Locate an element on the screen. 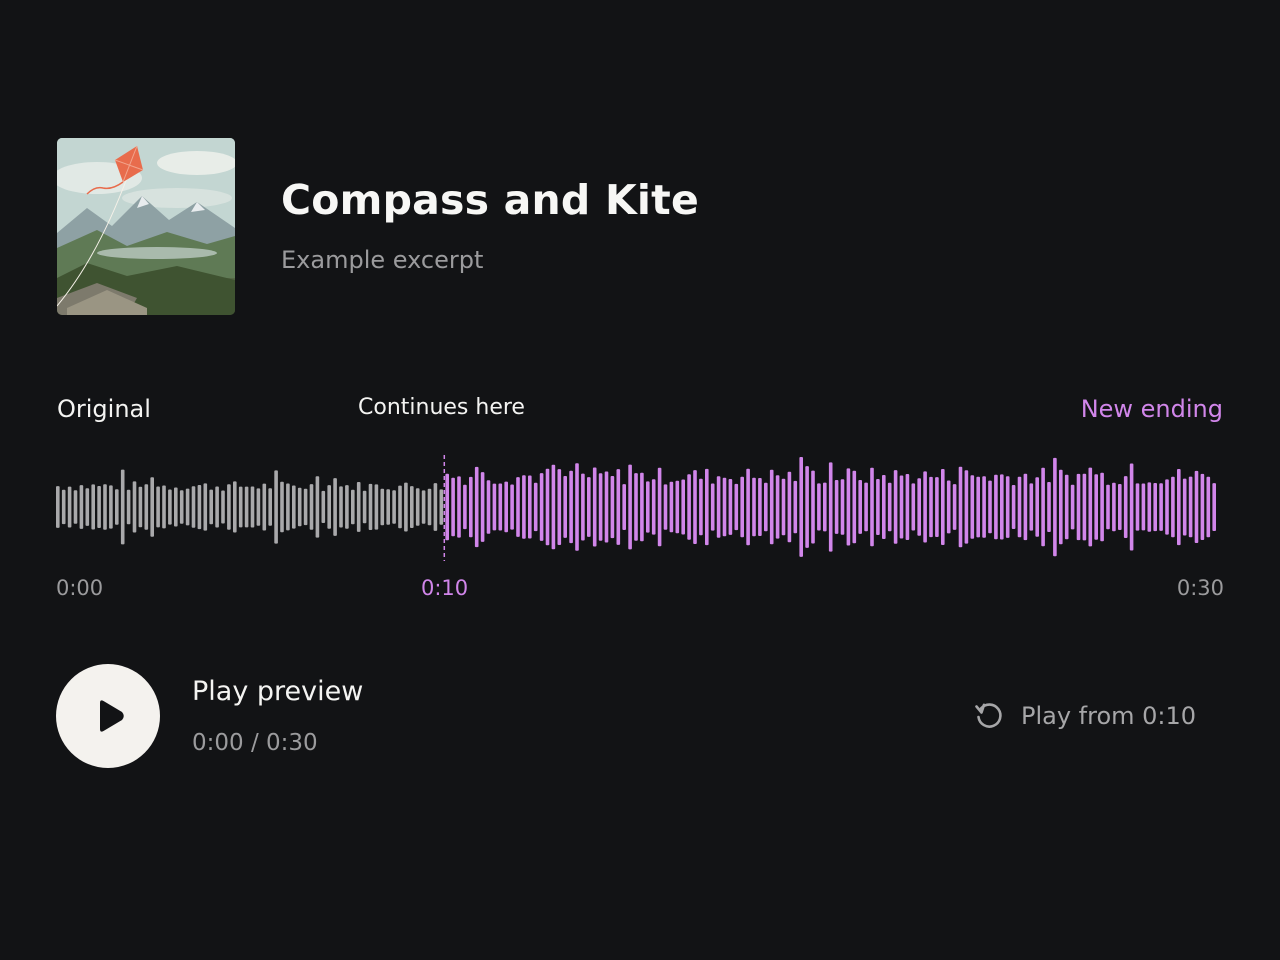  original-section-label: Original is located at coordinates (104, 409).